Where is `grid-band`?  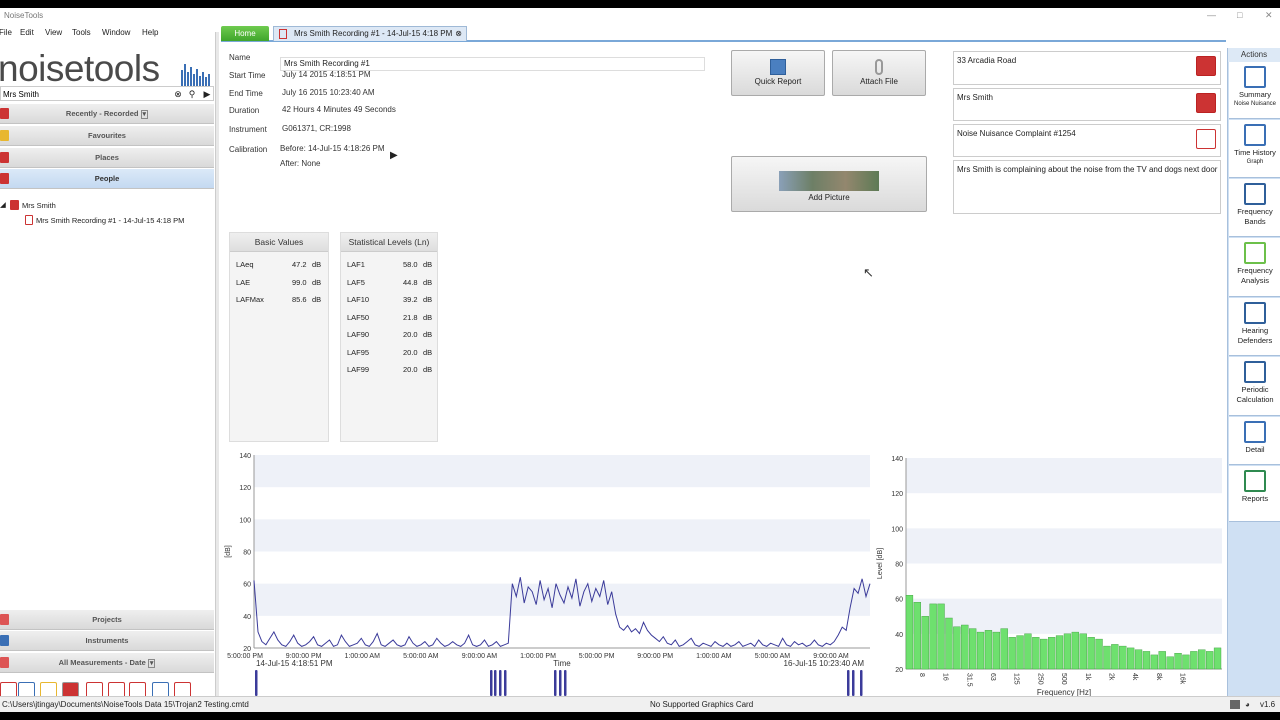 grid-band is located at coordinates (1064, 476).